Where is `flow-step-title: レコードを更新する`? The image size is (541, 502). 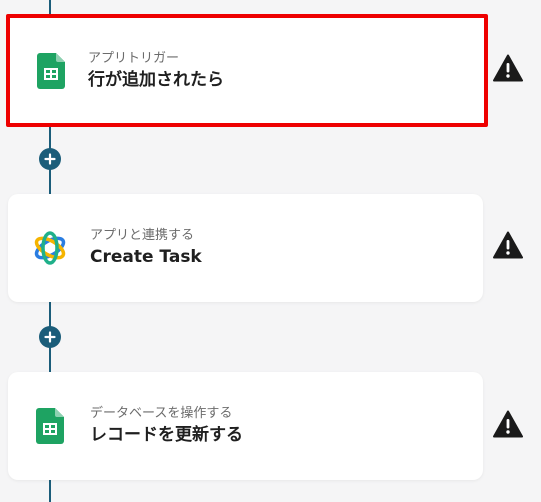 flow-step-title: レコードを更新する is located at coordinates (166, 435).